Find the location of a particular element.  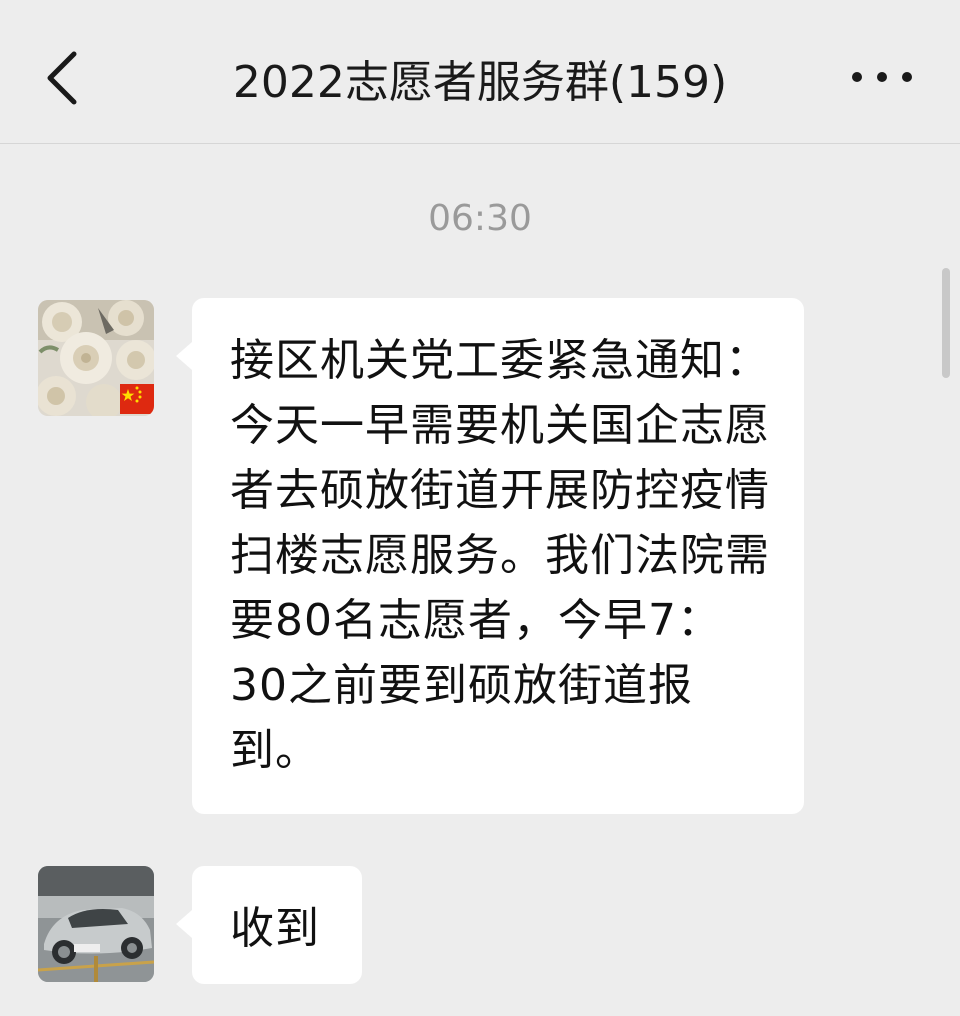

more-button is located at coordinates (882, 77).